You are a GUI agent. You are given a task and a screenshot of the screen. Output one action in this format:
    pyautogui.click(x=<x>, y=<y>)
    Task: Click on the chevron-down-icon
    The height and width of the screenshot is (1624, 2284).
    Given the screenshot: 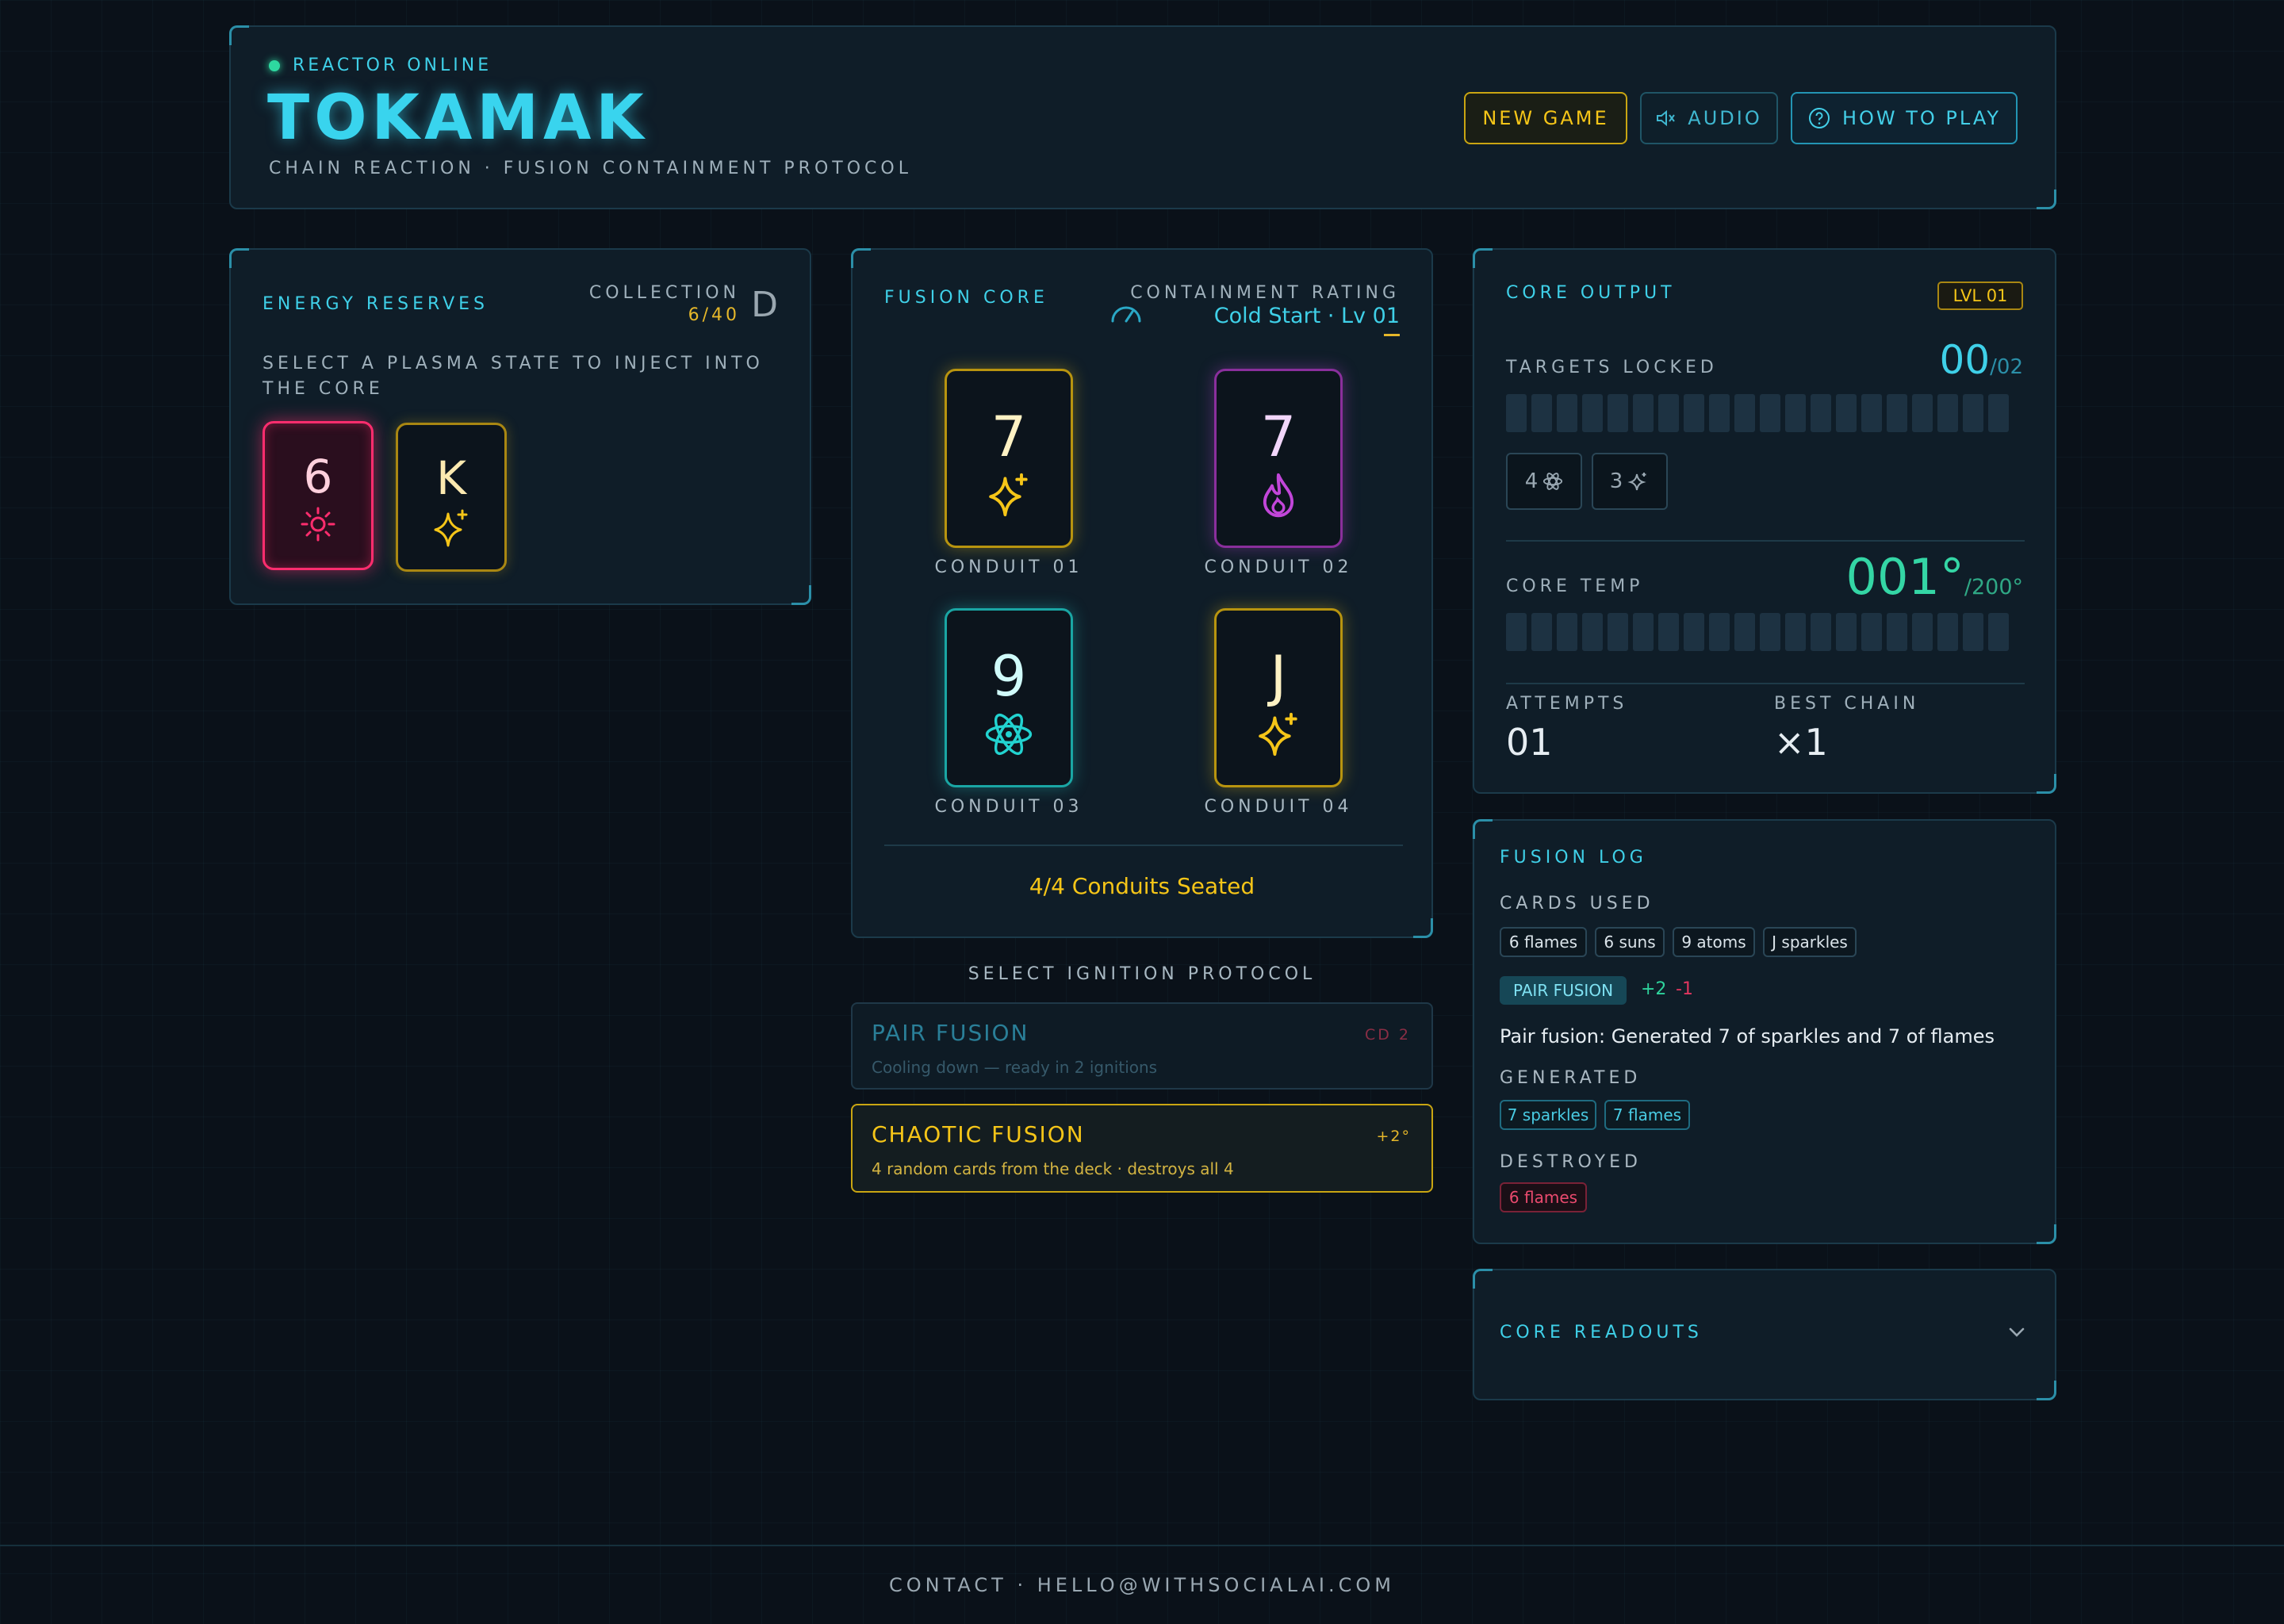 What is the action you would take?
    pyautogui.click(x=2016, y=1332)
    